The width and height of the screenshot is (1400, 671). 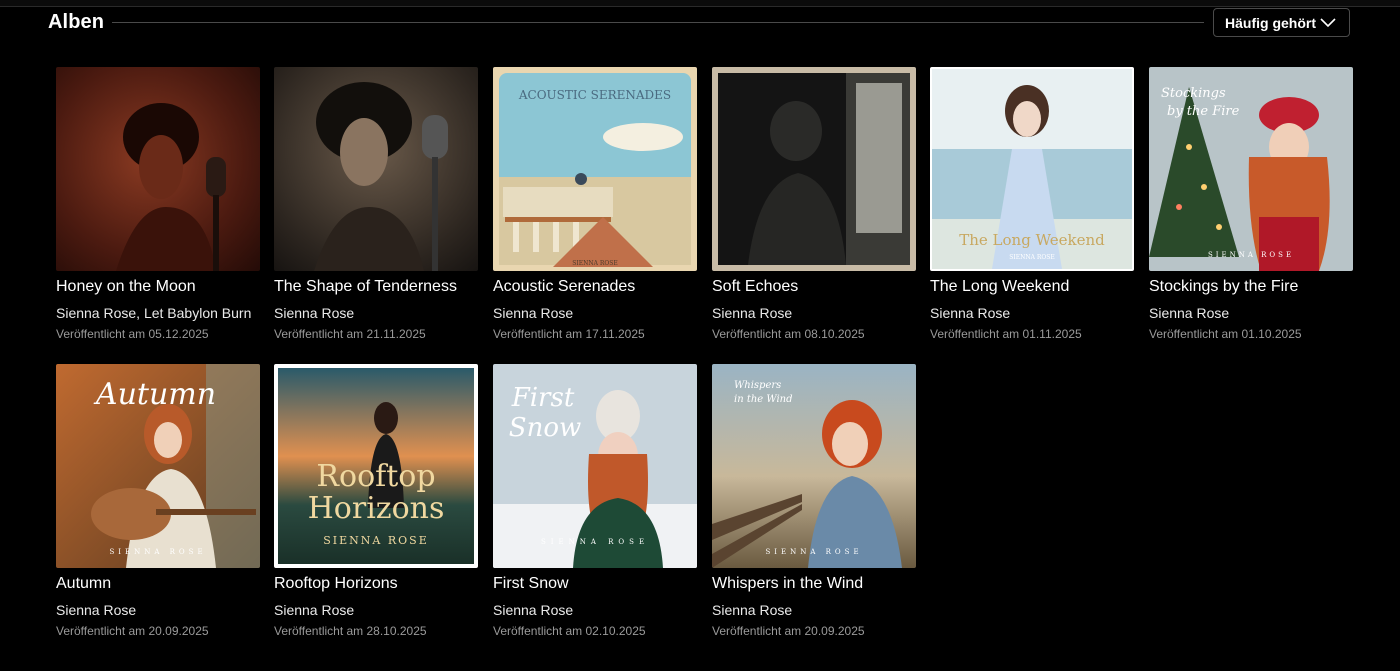 I want to click on svg-text: in the Wind, so click(x=763, y=399).